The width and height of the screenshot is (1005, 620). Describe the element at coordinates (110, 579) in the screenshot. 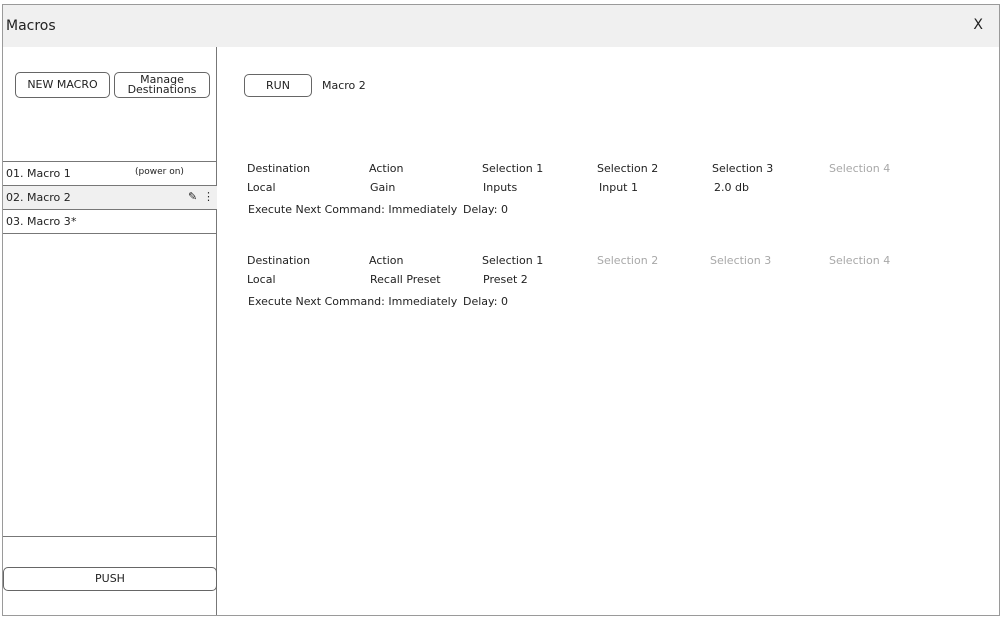

I see `push-button: PUSH` at that location.